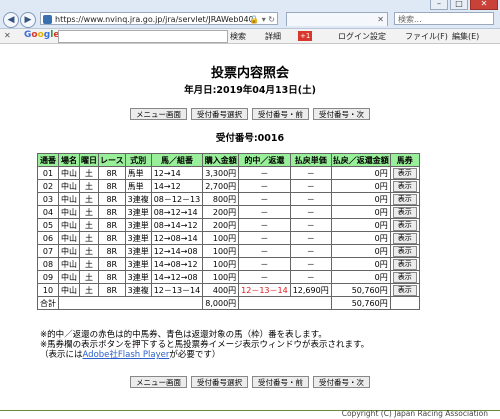  What do you see at coordinates (221, 173) in the screenshot?
I see `cell-amount: 3,300円` at bounding box center [221, 173].